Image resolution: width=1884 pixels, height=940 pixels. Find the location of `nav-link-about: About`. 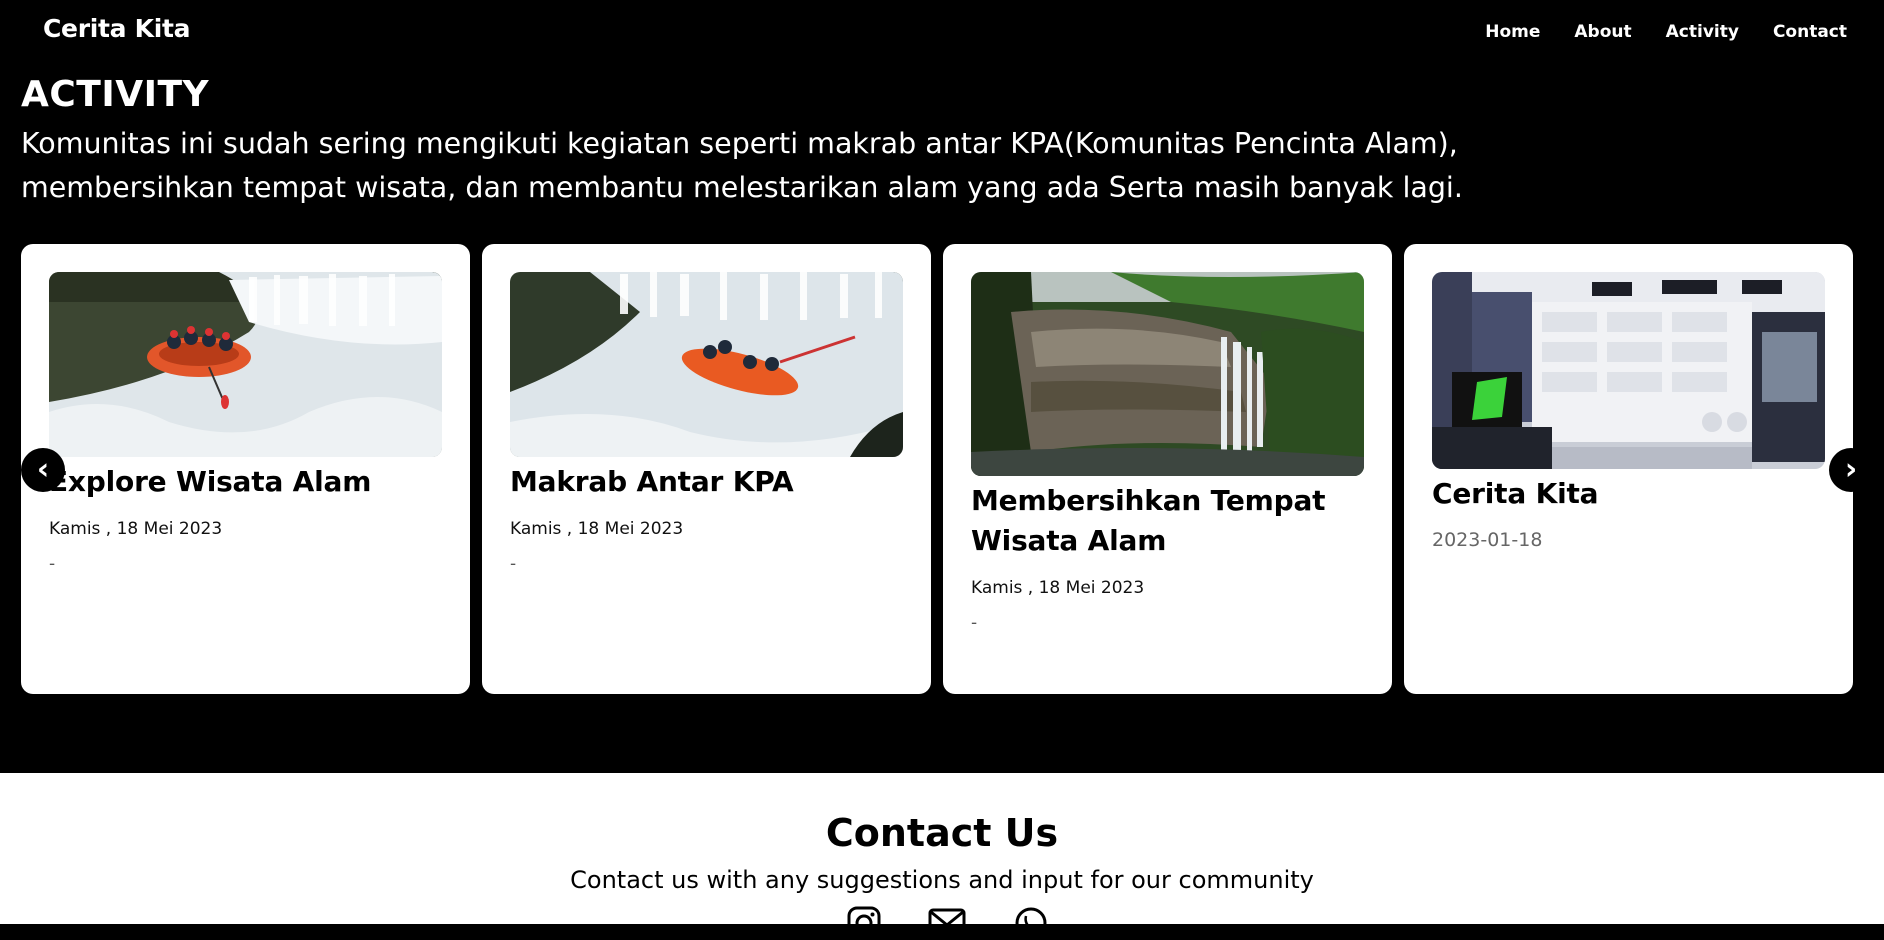

nav-link-about: About is located at coordinates (1602, 32).